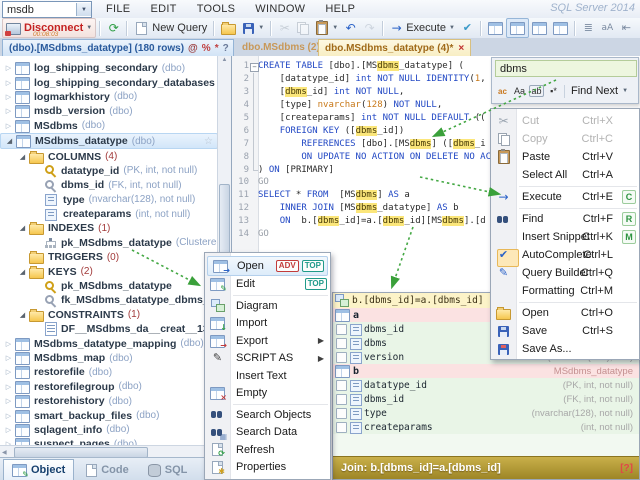  I want to click on align-lines-button: ≣, so click(588, 28).